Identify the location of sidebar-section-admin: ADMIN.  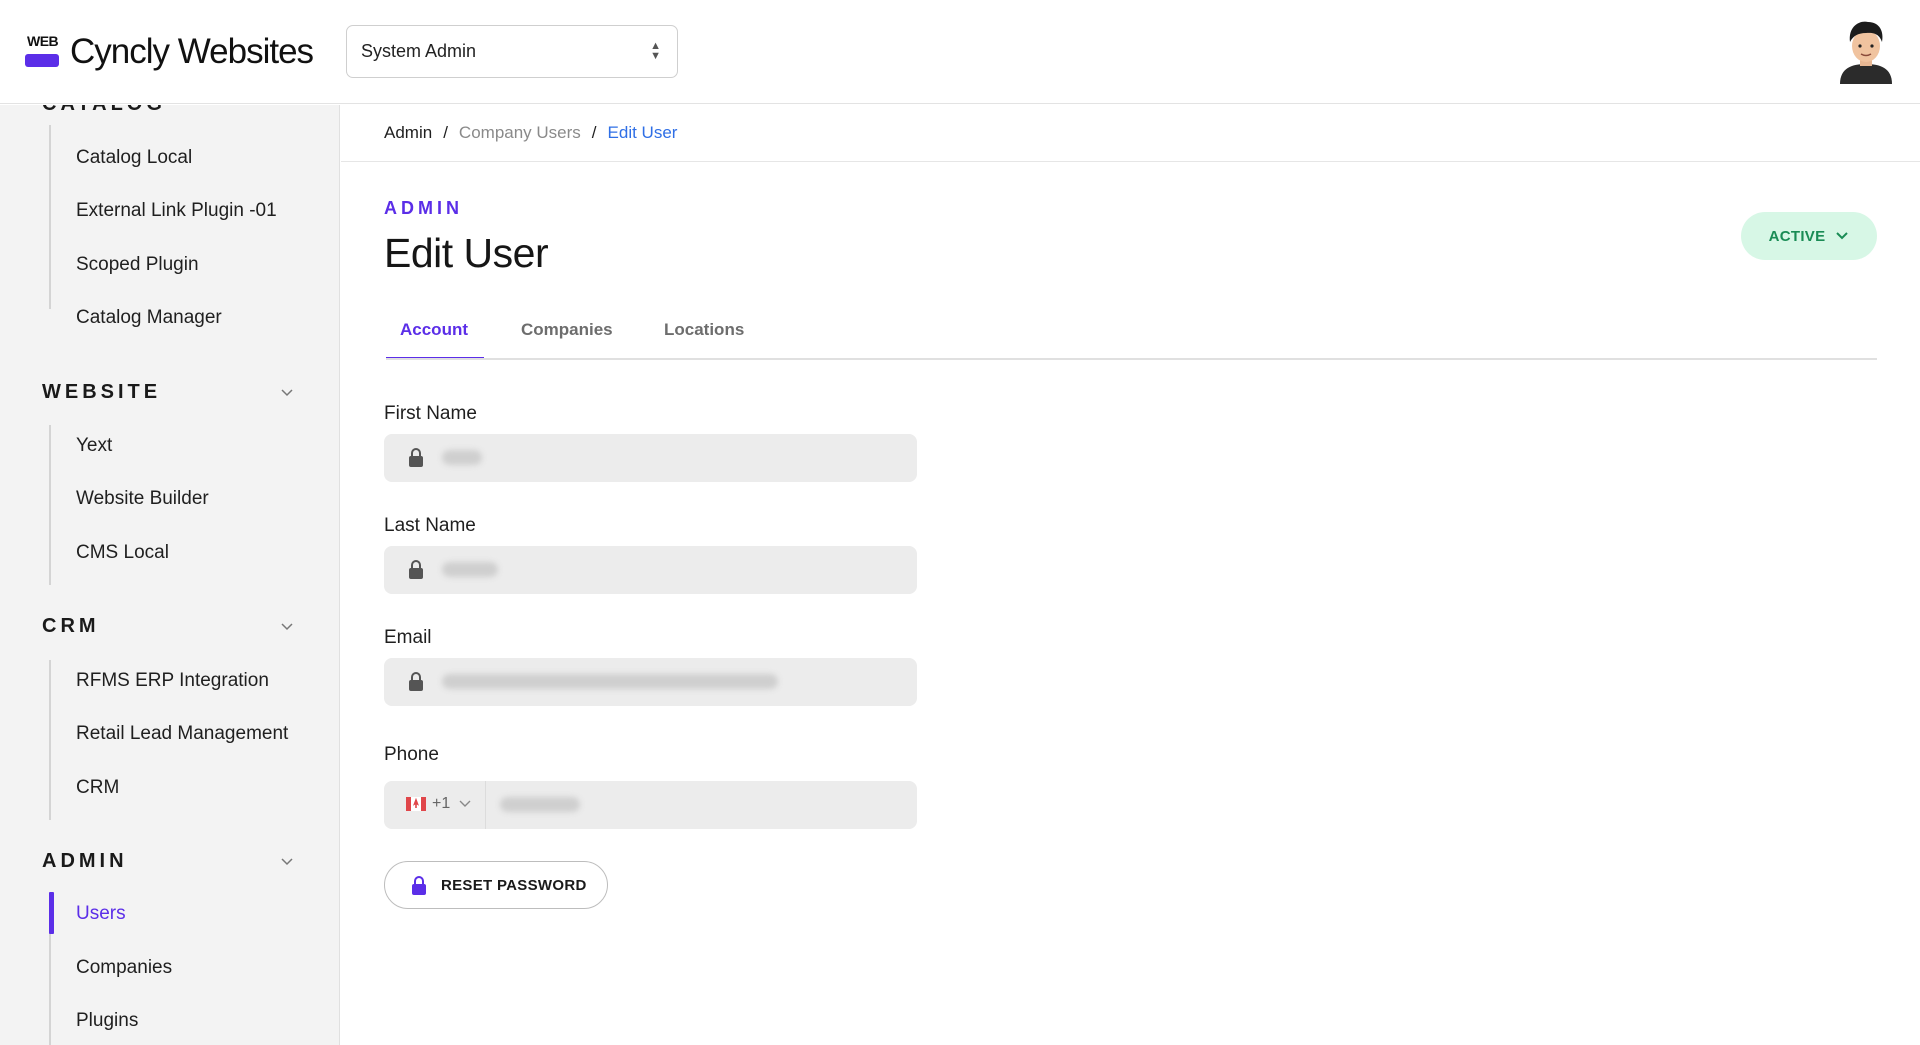
(85, 861).